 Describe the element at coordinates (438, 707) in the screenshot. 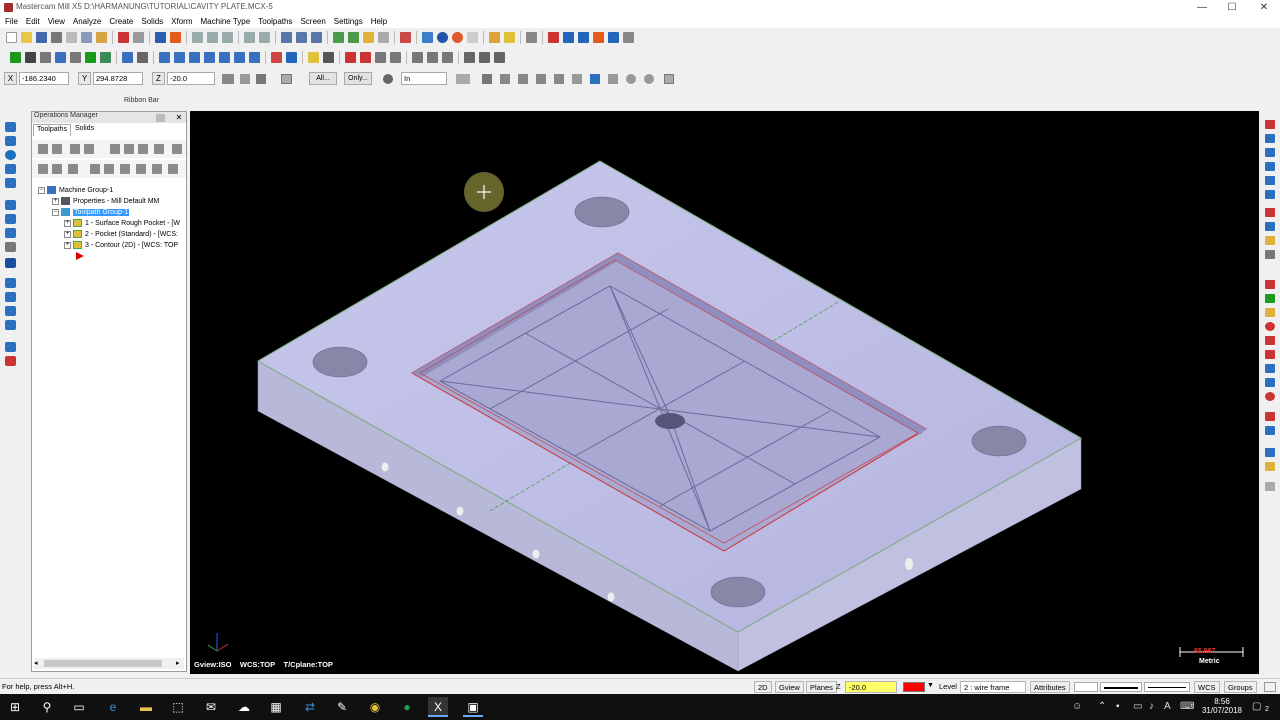

I see `mastercam-icon: X` at that location.